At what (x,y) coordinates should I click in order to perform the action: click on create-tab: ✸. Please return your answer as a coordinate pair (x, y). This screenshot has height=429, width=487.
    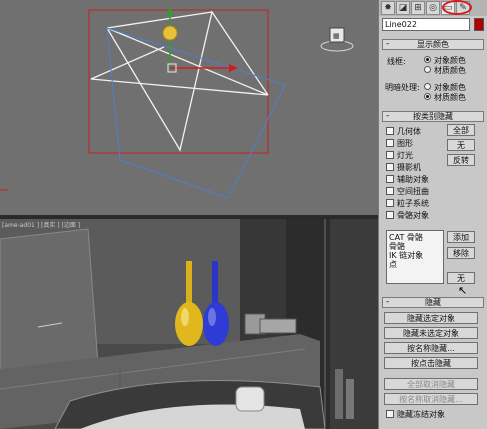
    Looking at the image, I should click on (388, 8).